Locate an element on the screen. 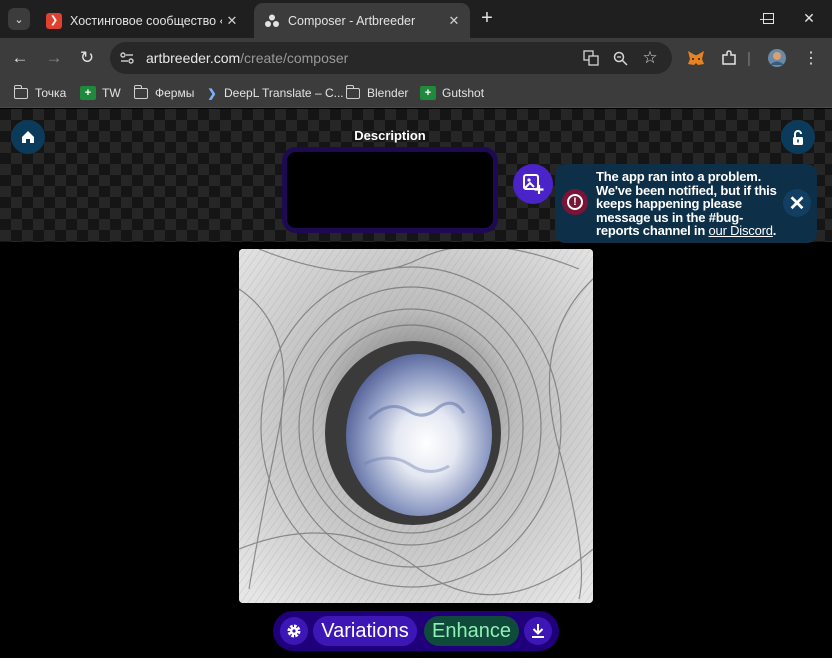 The height and width of the screenshot is (658, 832). maximize-button is located at coordinates (768, 18).